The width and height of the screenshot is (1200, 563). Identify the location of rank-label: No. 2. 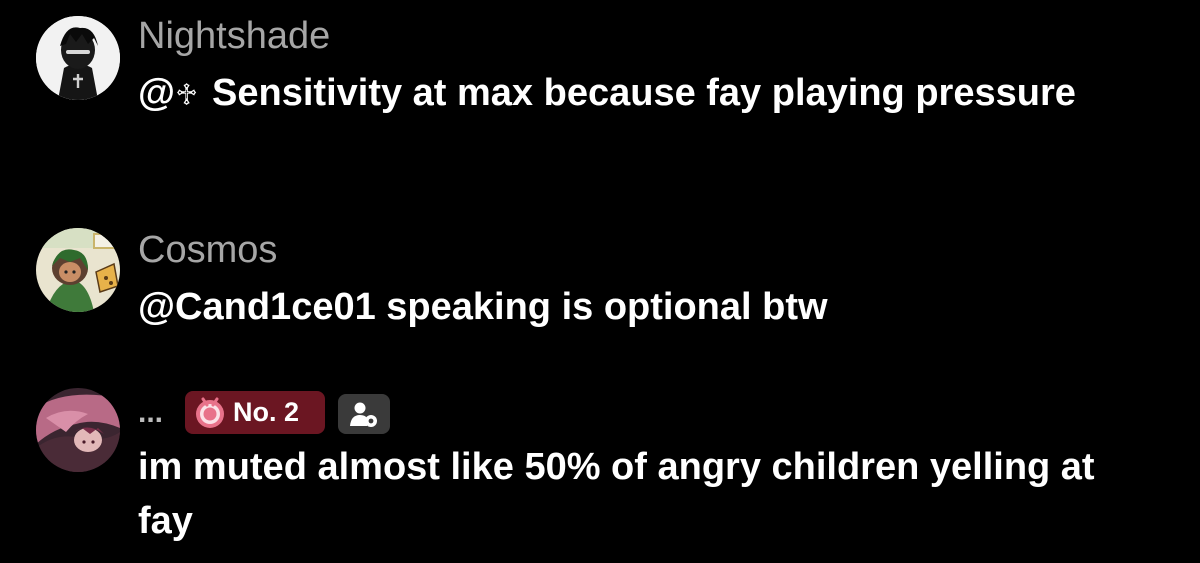
(266, 412).